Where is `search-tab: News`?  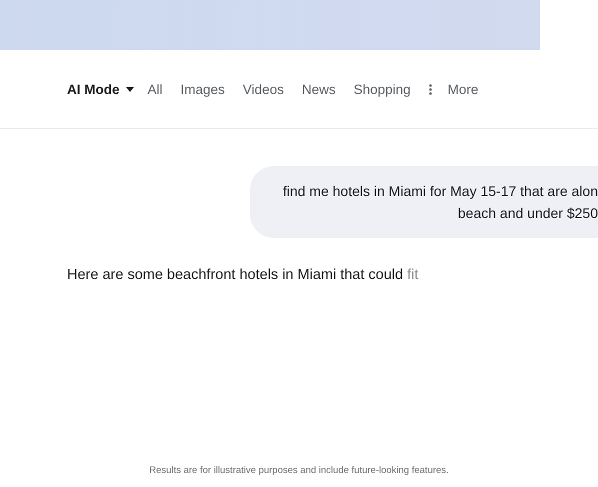
search-tab: News is located at coordinates (319, 89).